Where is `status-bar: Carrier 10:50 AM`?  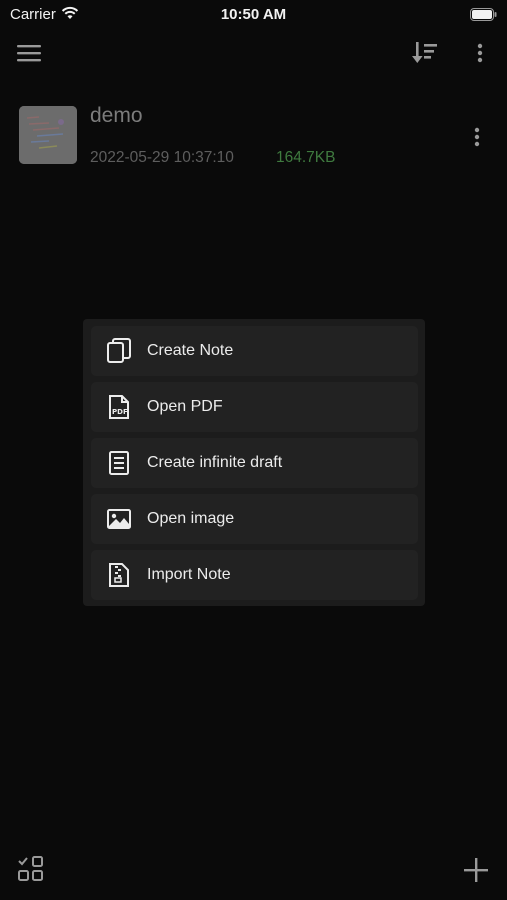
status-bar: Carrier 10:50 AM is located at coordinates (253, 15).